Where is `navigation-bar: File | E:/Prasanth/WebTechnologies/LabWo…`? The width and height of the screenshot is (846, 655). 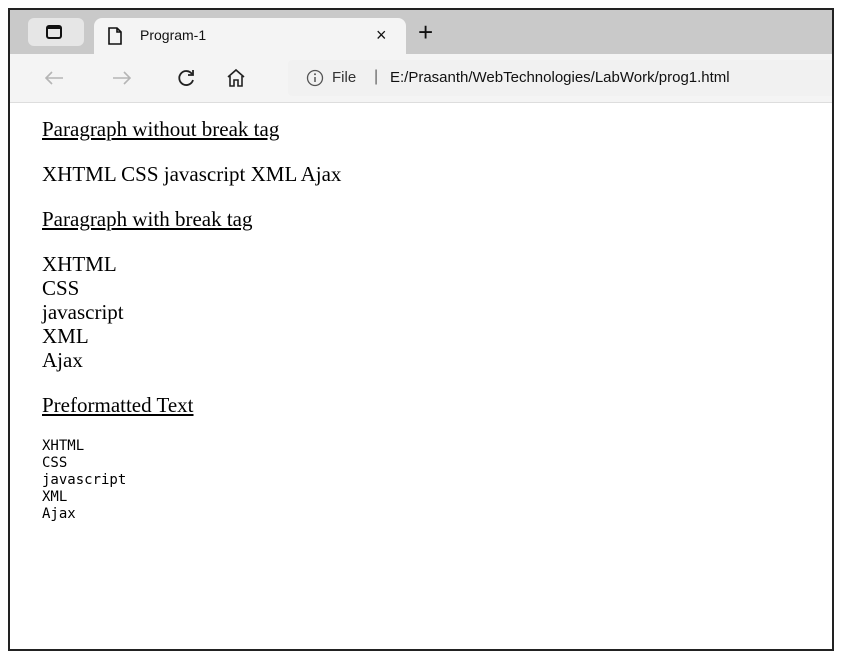
navigation-bar: File | E:/Prasanth/WebTechnologies/LabWo… is located at coordinates (421, 78).